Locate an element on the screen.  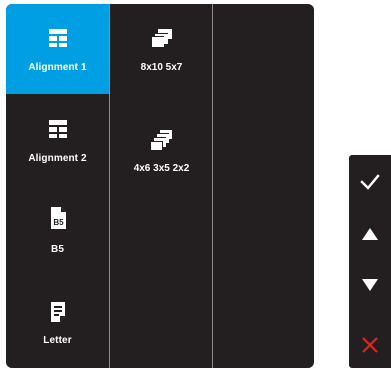
navigation-bar is located at coordinates (370, 261).